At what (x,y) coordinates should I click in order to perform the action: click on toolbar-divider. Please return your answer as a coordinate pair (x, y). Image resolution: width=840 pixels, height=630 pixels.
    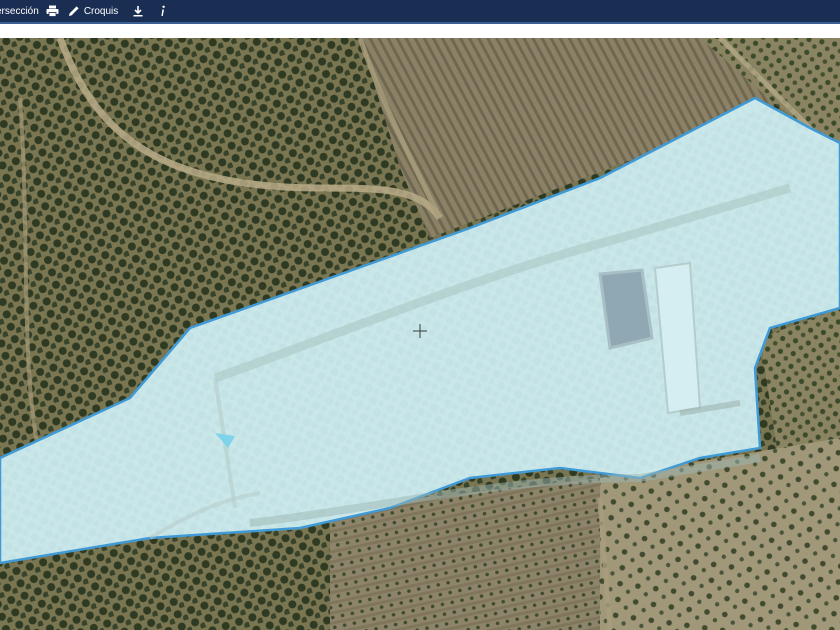
    Looking at the image, I should click on (420, 23).